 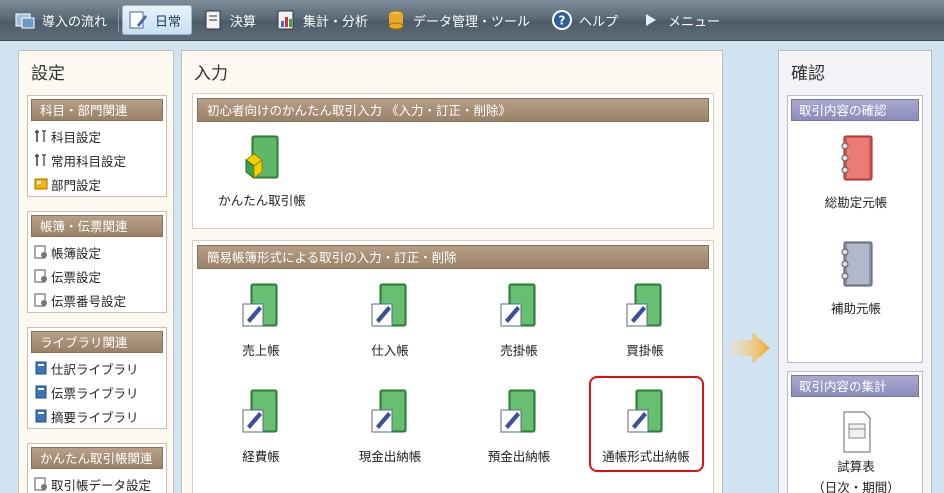 What do you see at coordinates (89, 301) in the screenshot?
I see `link-label: 伝票番号設定` at bounding box center [89, 301].